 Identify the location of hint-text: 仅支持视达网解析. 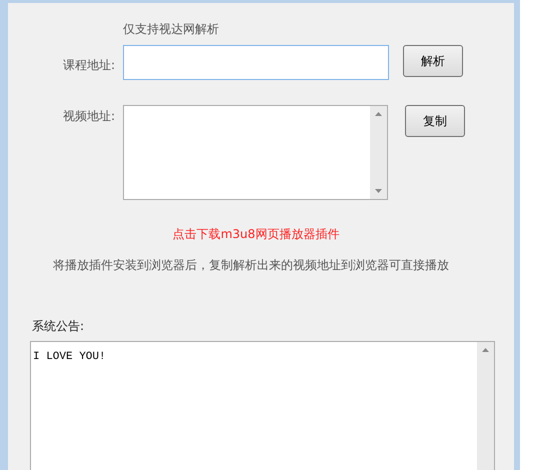
(171, 29).